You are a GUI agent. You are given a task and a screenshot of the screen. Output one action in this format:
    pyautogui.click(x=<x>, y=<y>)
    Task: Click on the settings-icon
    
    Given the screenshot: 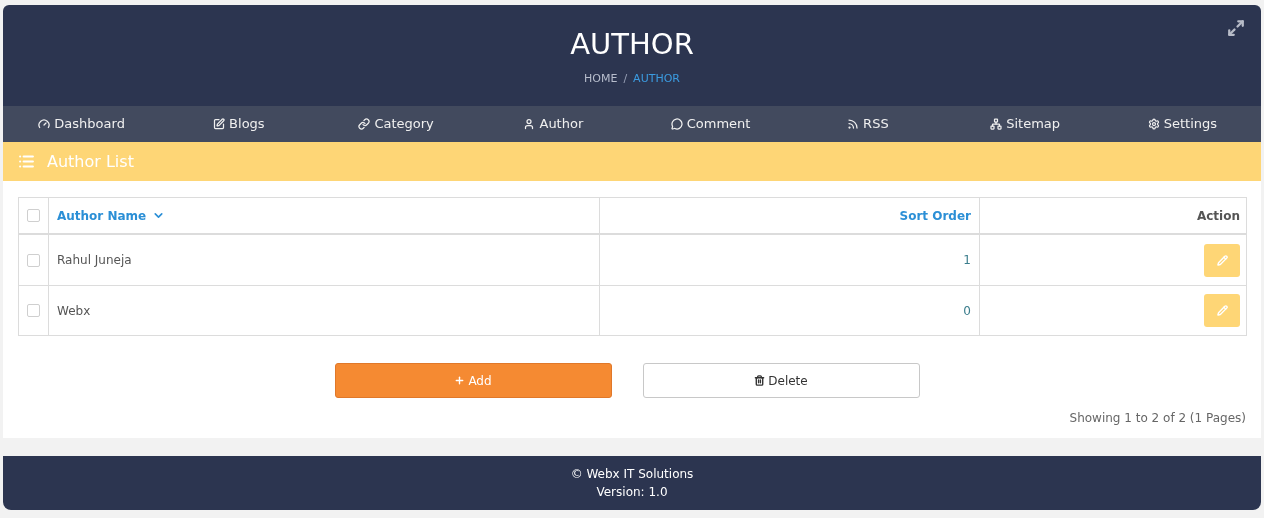 What is the action you would take?
    pyautogui.click(x=1153, y=124)
    